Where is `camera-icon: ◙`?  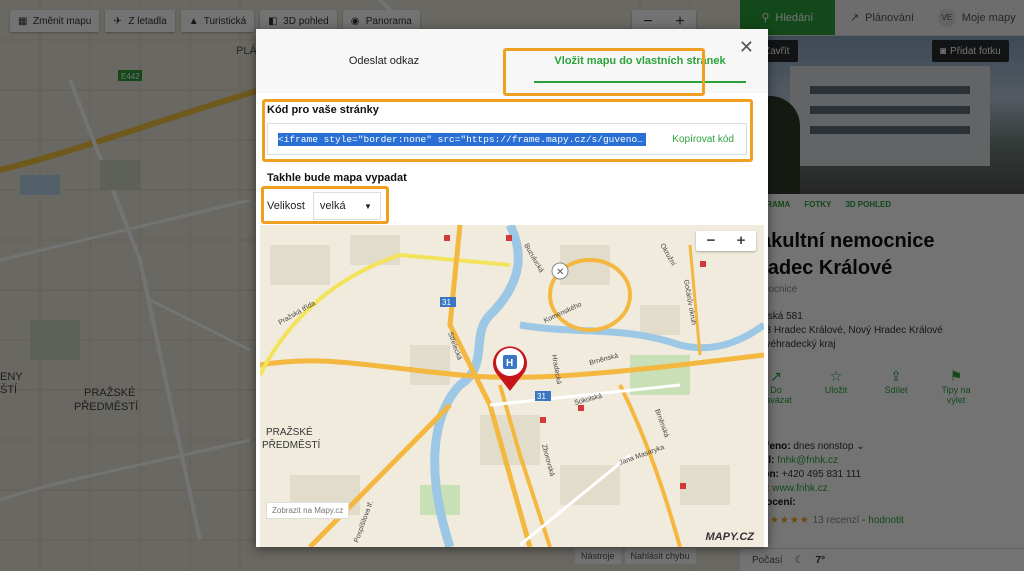
camera-icon: ◙ is located at coordinates (943, 51).